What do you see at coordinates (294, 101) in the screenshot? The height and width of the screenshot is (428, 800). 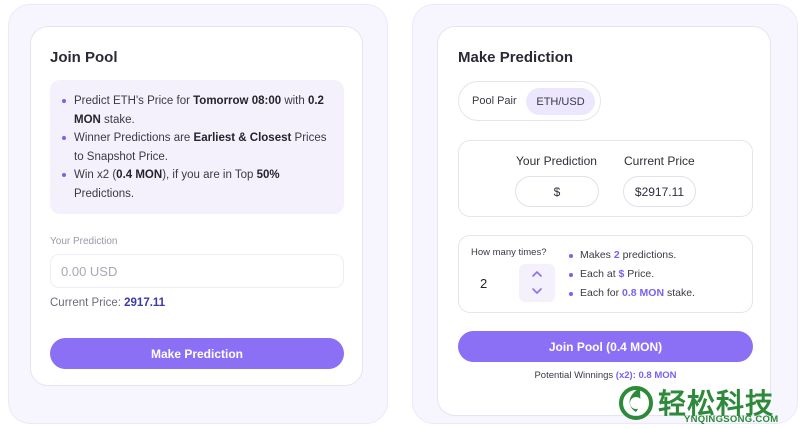 I see `pool-info-text: with` at bounding box center [294, 101].